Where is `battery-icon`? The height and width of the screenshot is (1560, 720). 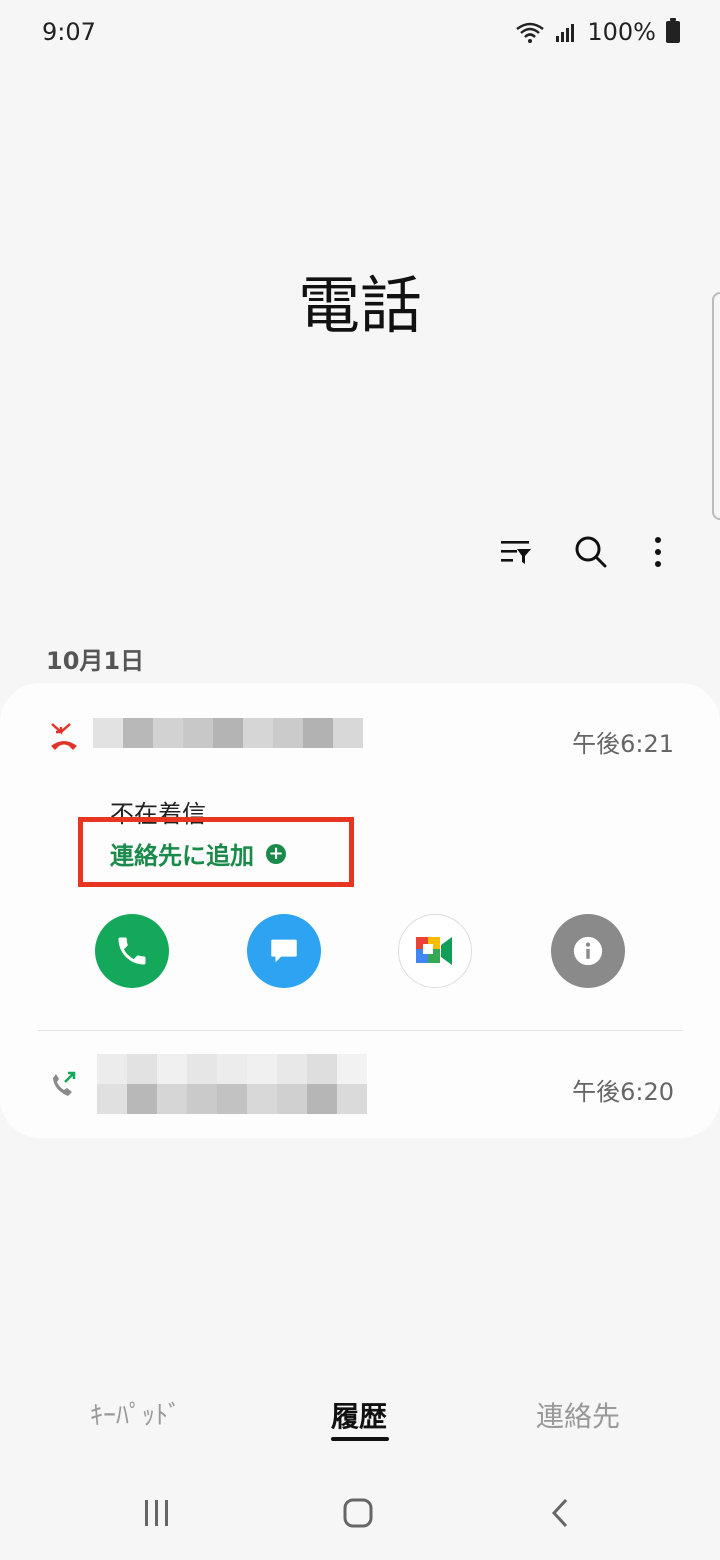 battery-icon is located at coordinates (673, 30).